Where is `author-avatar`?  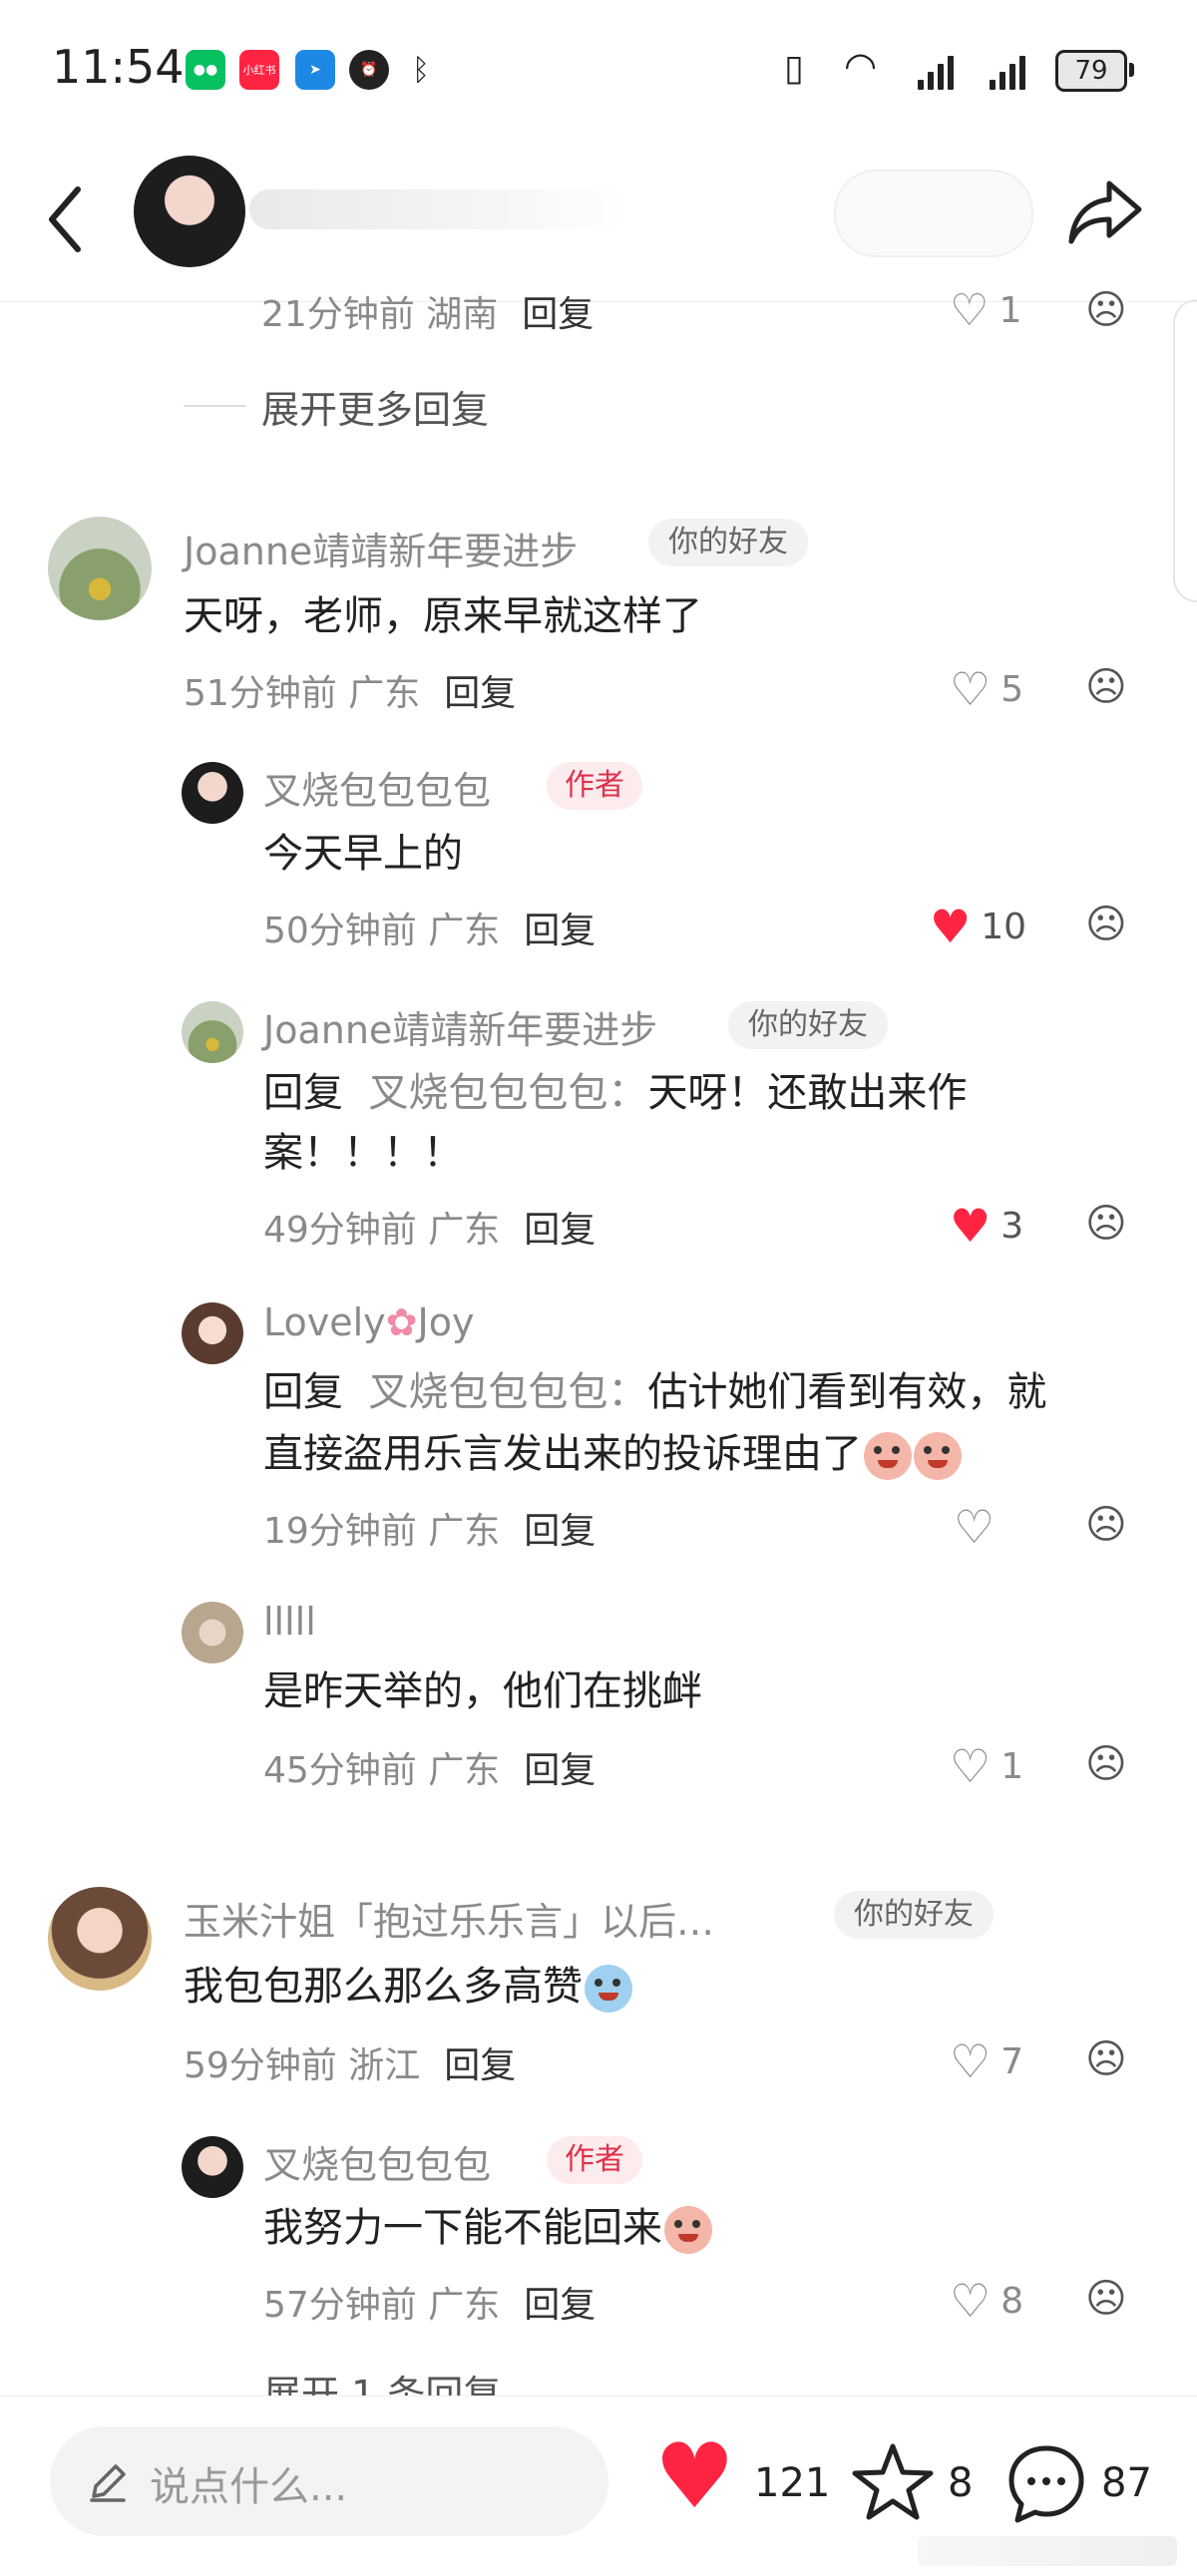 author-avatar is located at coordinates (189, 212).